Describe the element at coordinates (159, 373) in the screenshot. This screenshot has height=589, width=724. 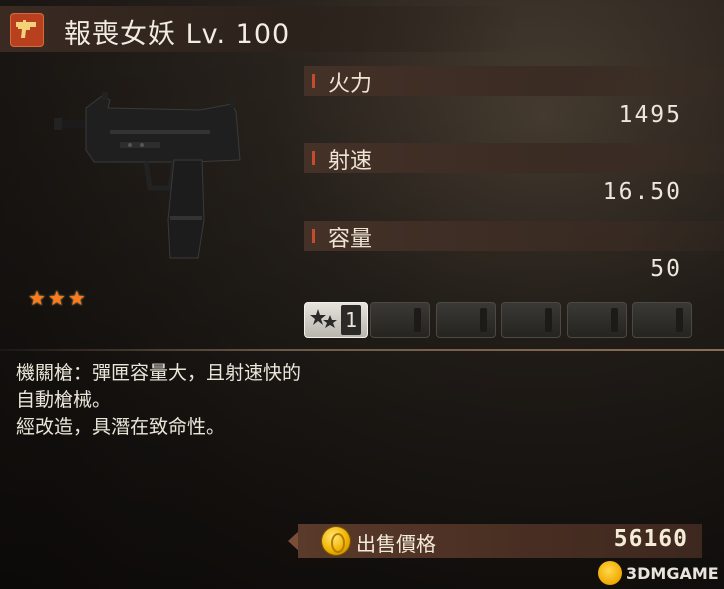
I see `description-line: 機關槍：彈匣容量大，且射速快的` at that location.